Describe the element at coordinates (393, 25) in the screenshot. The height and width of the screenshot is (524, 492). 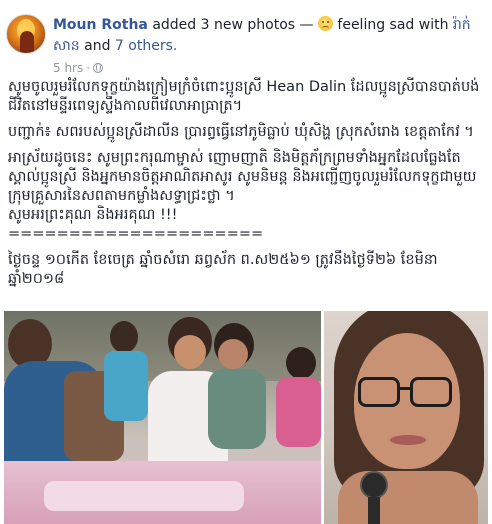
I see `feeling-text: feeling sad with` at that location.